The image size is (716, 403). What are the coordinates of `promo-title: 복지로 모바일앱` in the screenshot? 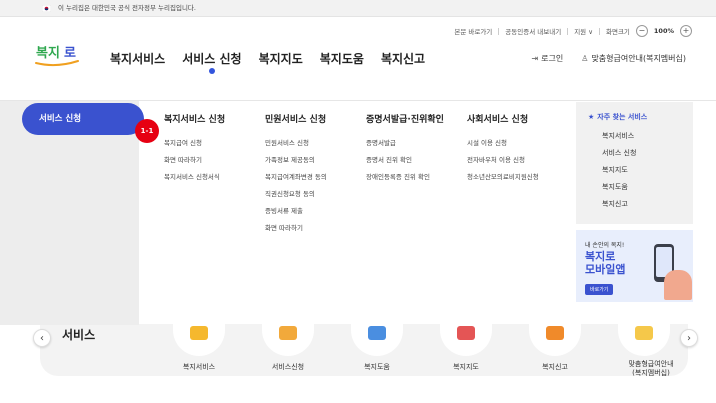 It's located at (605, 263).